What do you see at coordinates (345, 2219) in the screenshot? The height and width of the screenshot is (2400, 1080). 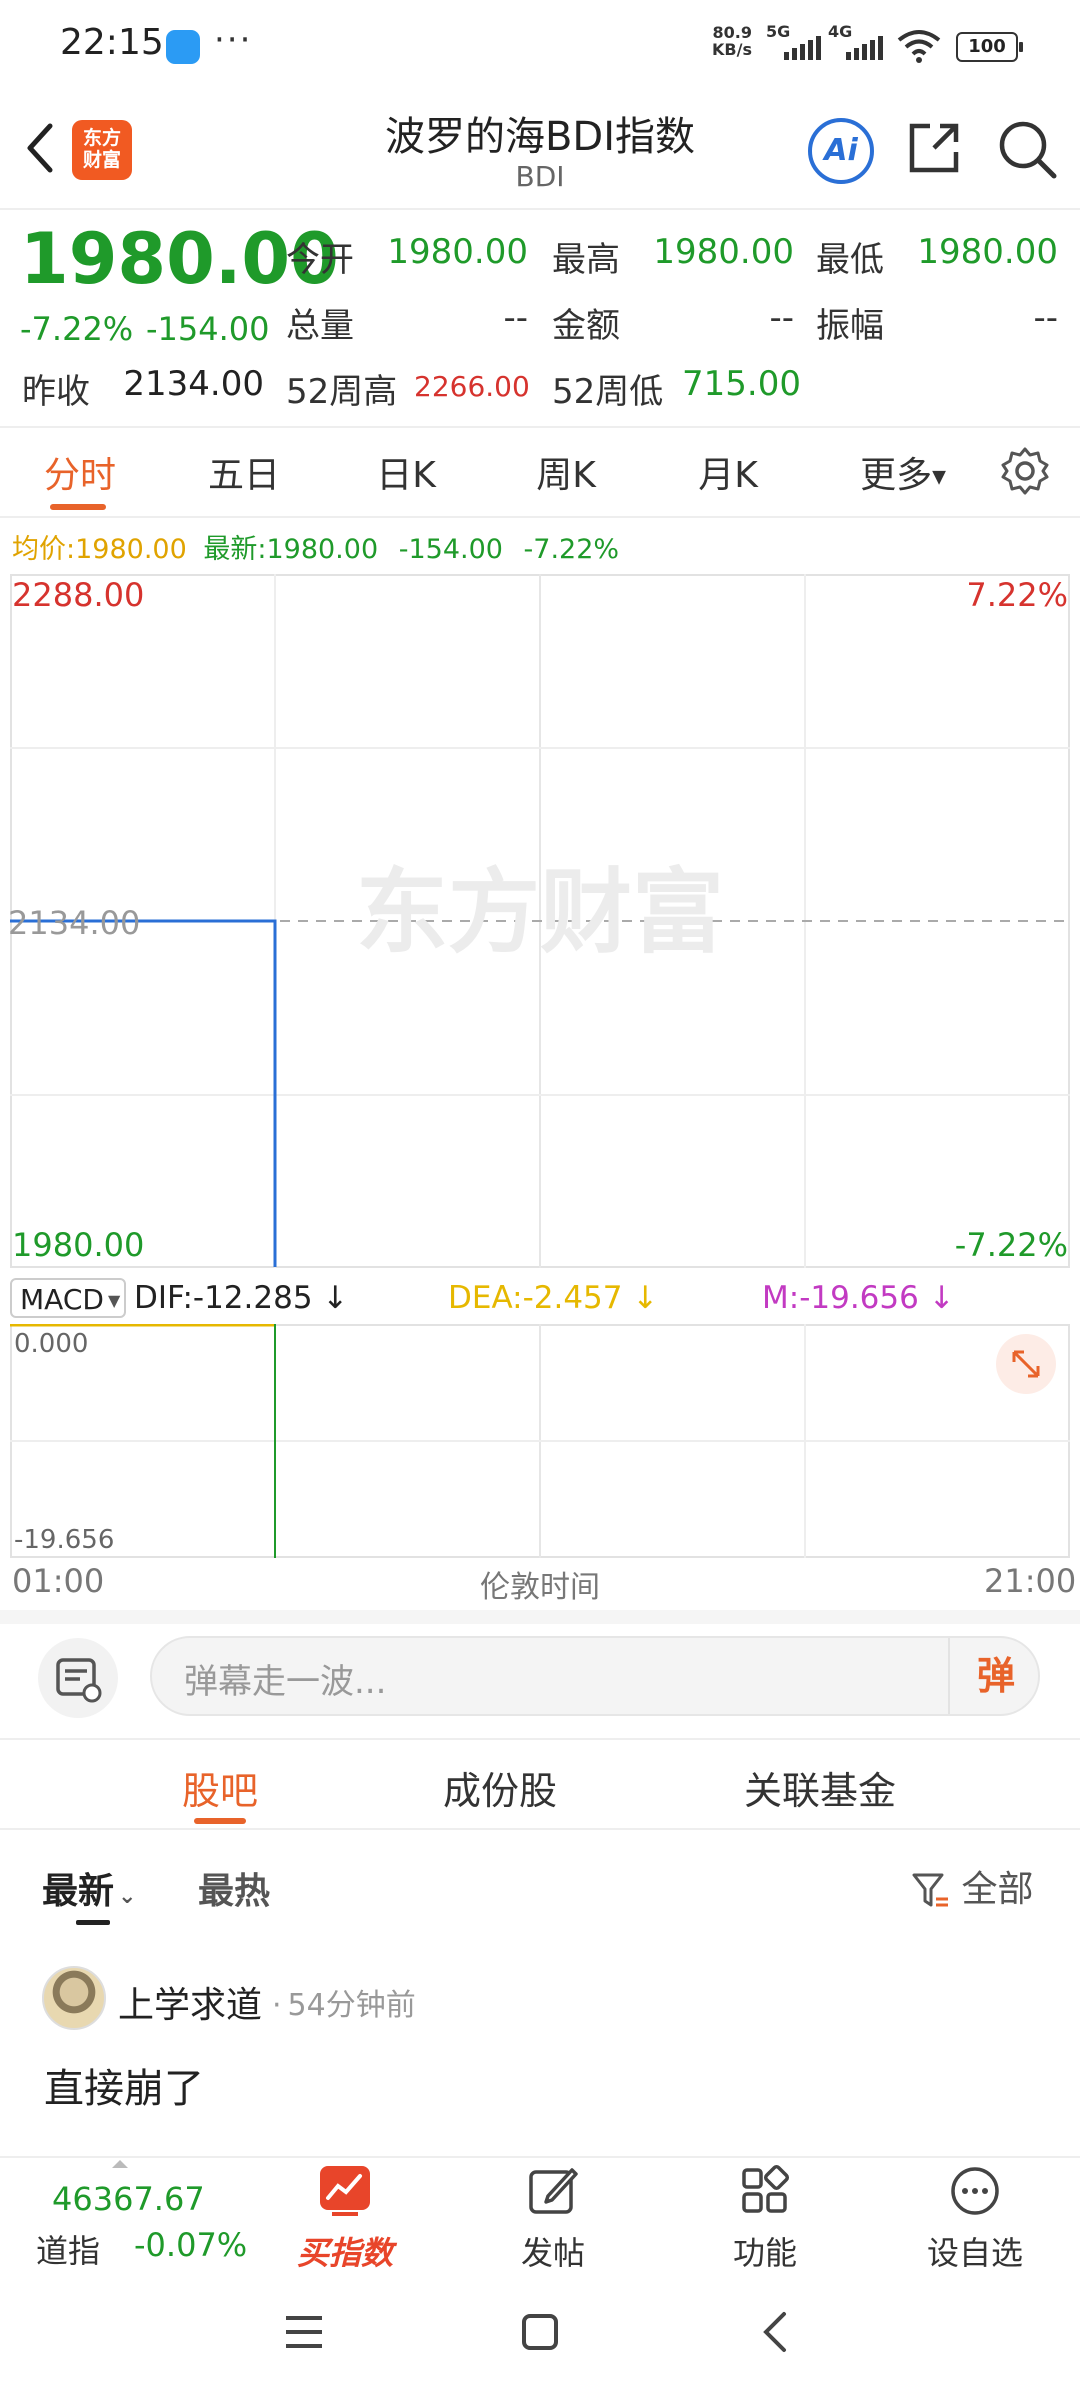 I see `nav-buy-index: 买指数` at bounding box center [345, 2219].